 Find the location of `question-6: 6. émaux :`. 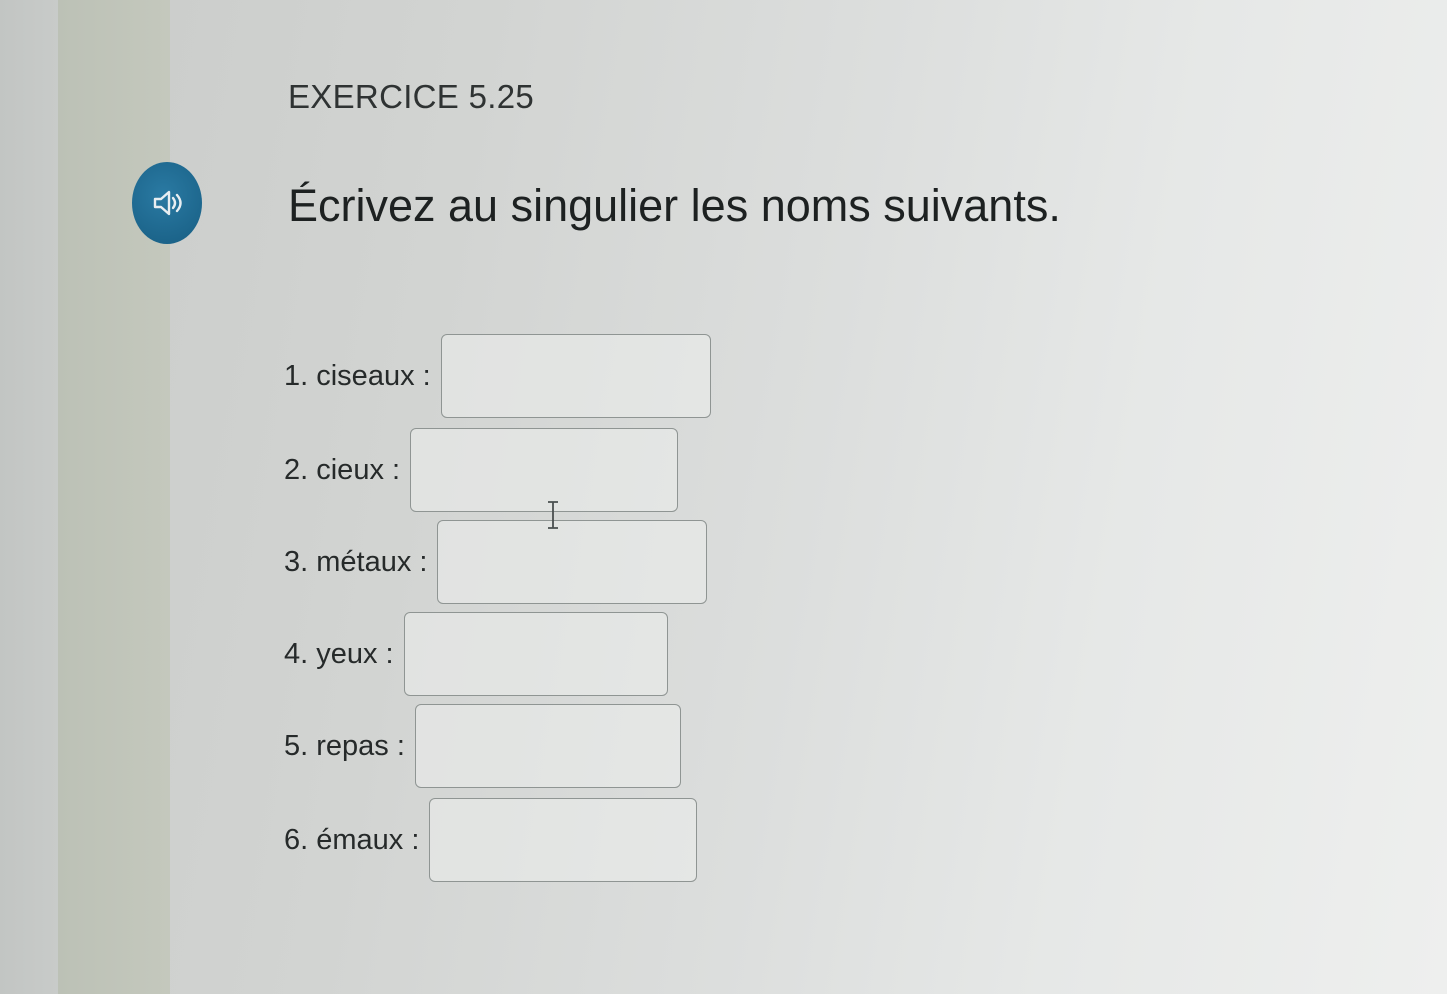

question-6: 6. émaux : is located at coordinates (491, 840).